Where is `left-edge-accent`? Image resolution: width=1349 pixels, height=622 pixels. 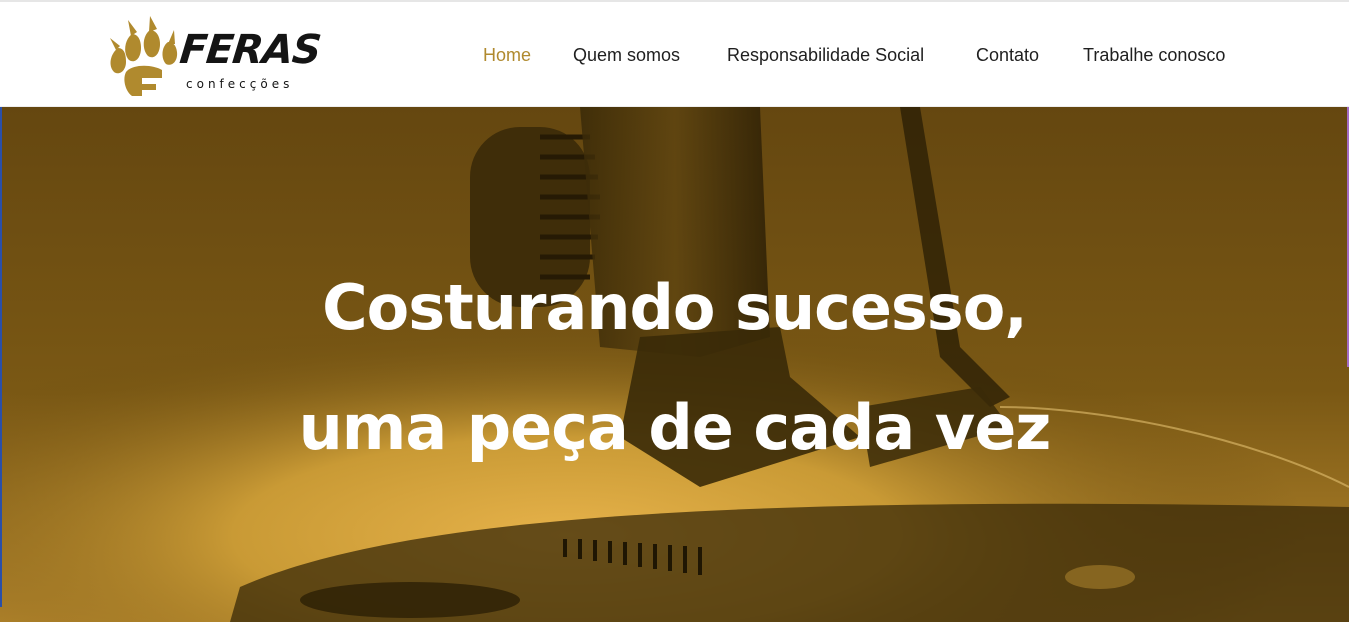
left-edge-accent is located at coordinates (1, 357).